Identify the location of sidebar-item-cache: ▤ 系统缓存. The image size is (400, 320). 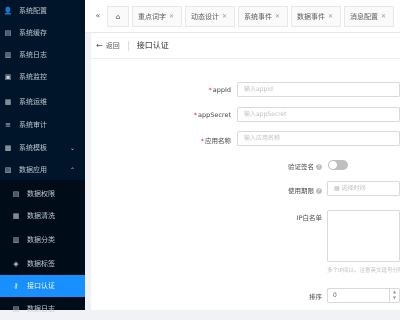
(42, 33).